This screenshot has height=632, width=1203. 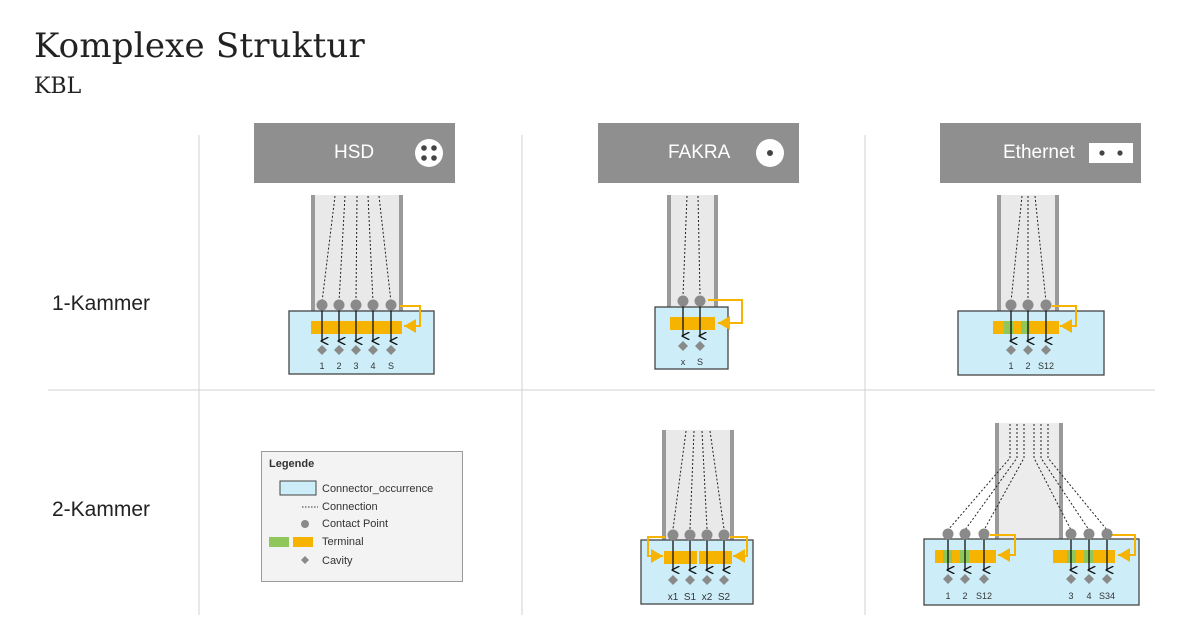 I want to click on ethernet-2kammer-terminal-right, so click(x=1084, y=556).